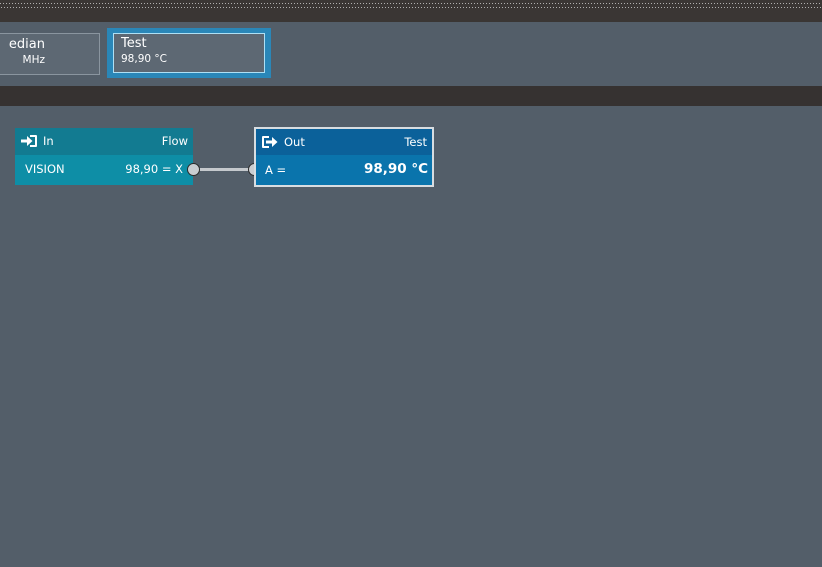  Describe the element at coordinates (104, 156) in the screenshot. I see `input-node: In Flow VISION 98,90 = X` at that location.